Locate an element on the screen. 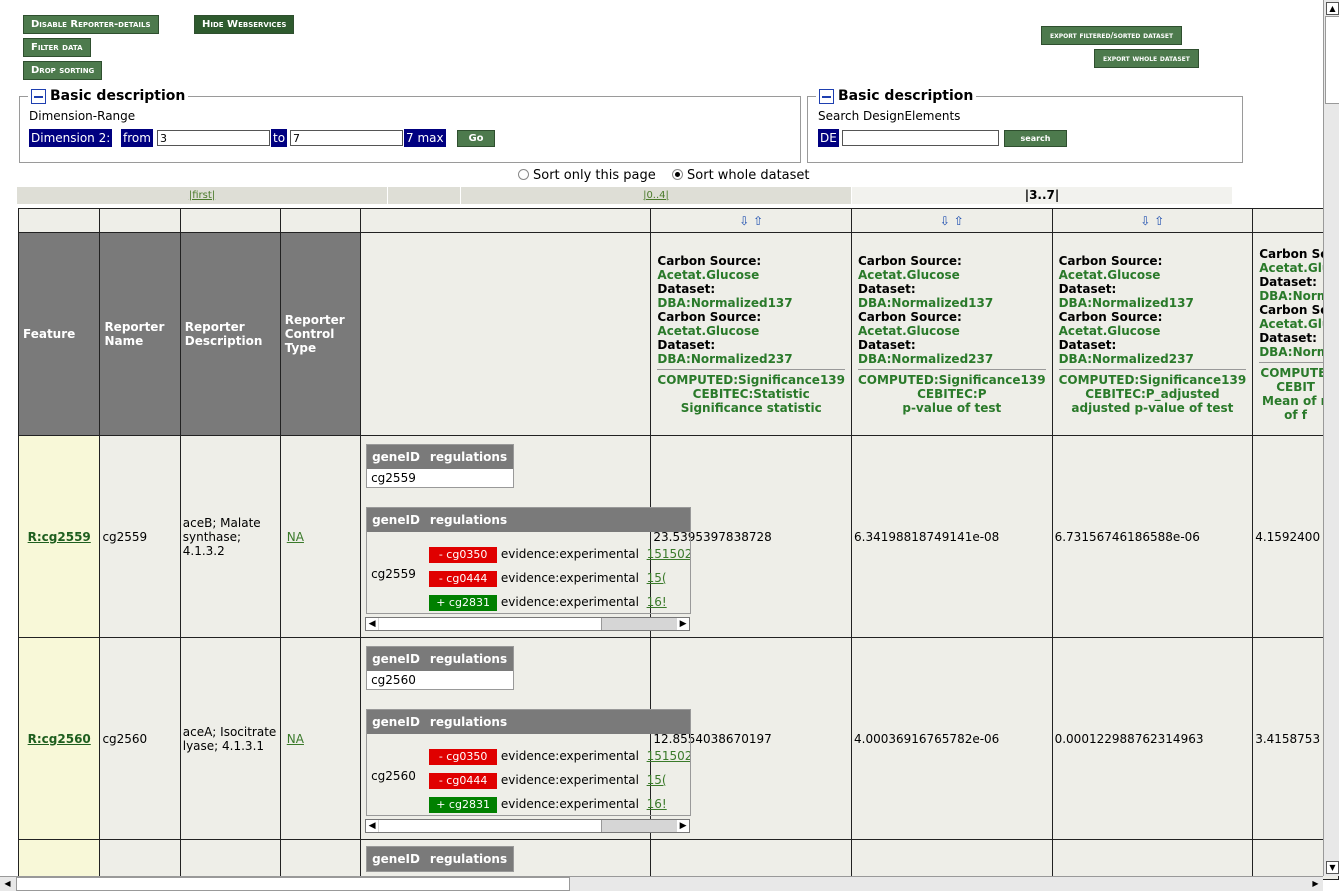 Image resolution: width=1339 pixels, height=891 pixels. pager-first: |first| is located at coordinates (202, 195).